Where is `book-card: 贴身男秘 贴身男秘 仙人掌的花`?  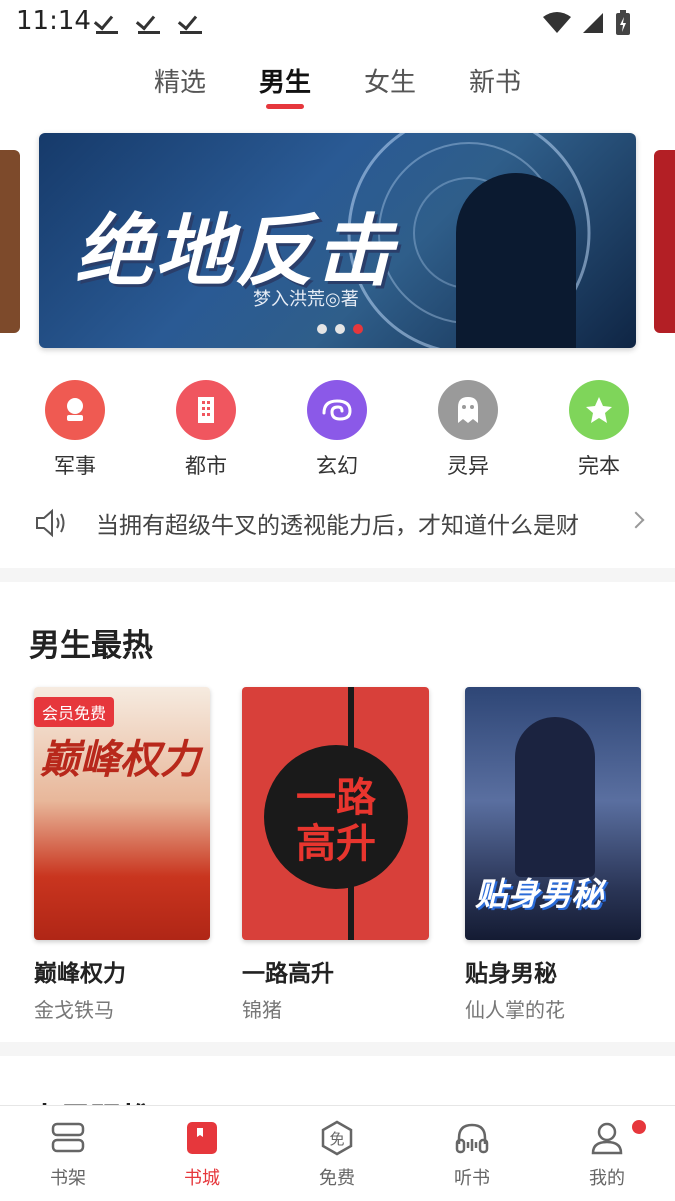 book-card: 贴身男秘 贴身男秘 仙人掌的花 is located at coordinates (553, 855).